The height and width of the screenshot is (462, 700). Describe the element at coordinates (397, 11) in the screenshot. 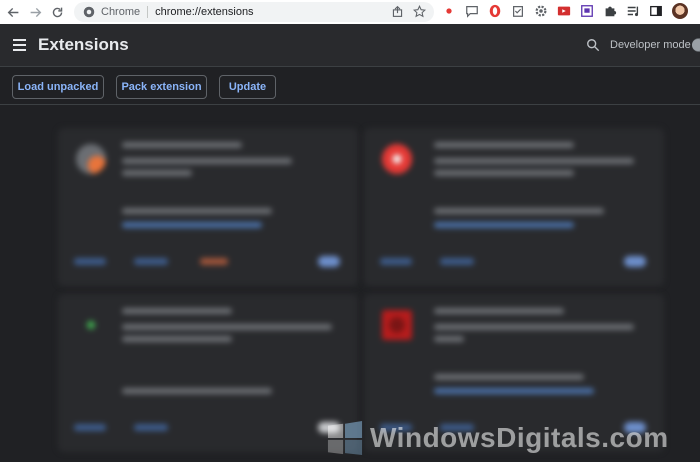

I see `share-icon` at that location.